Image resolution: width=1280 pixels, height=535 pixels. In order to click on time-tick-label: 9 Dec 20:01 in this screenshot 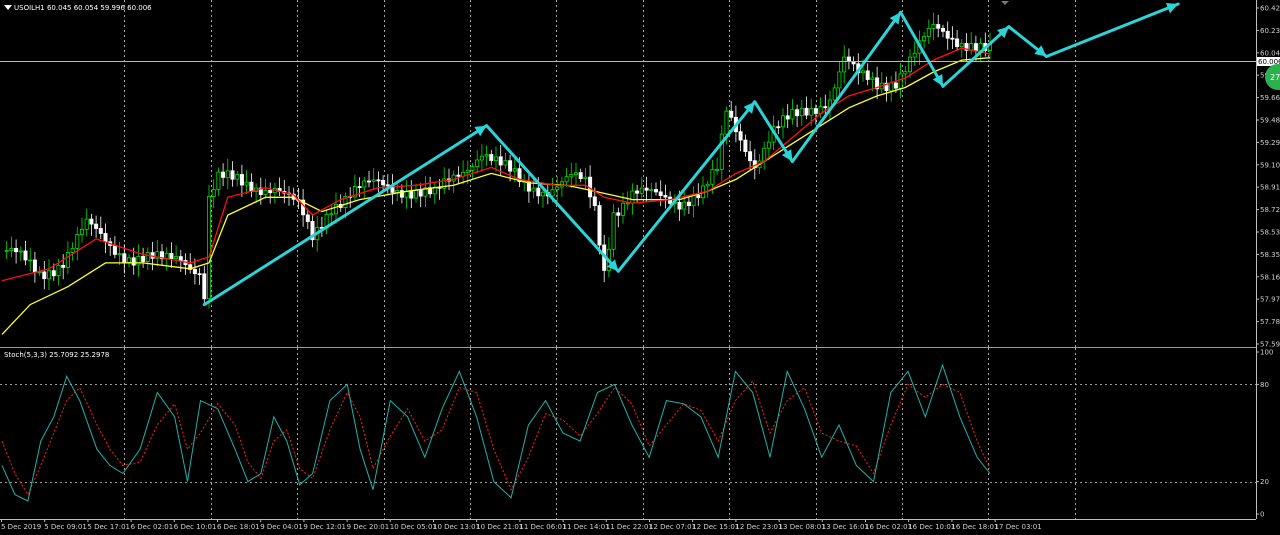, I will do `click(368, 527)`.